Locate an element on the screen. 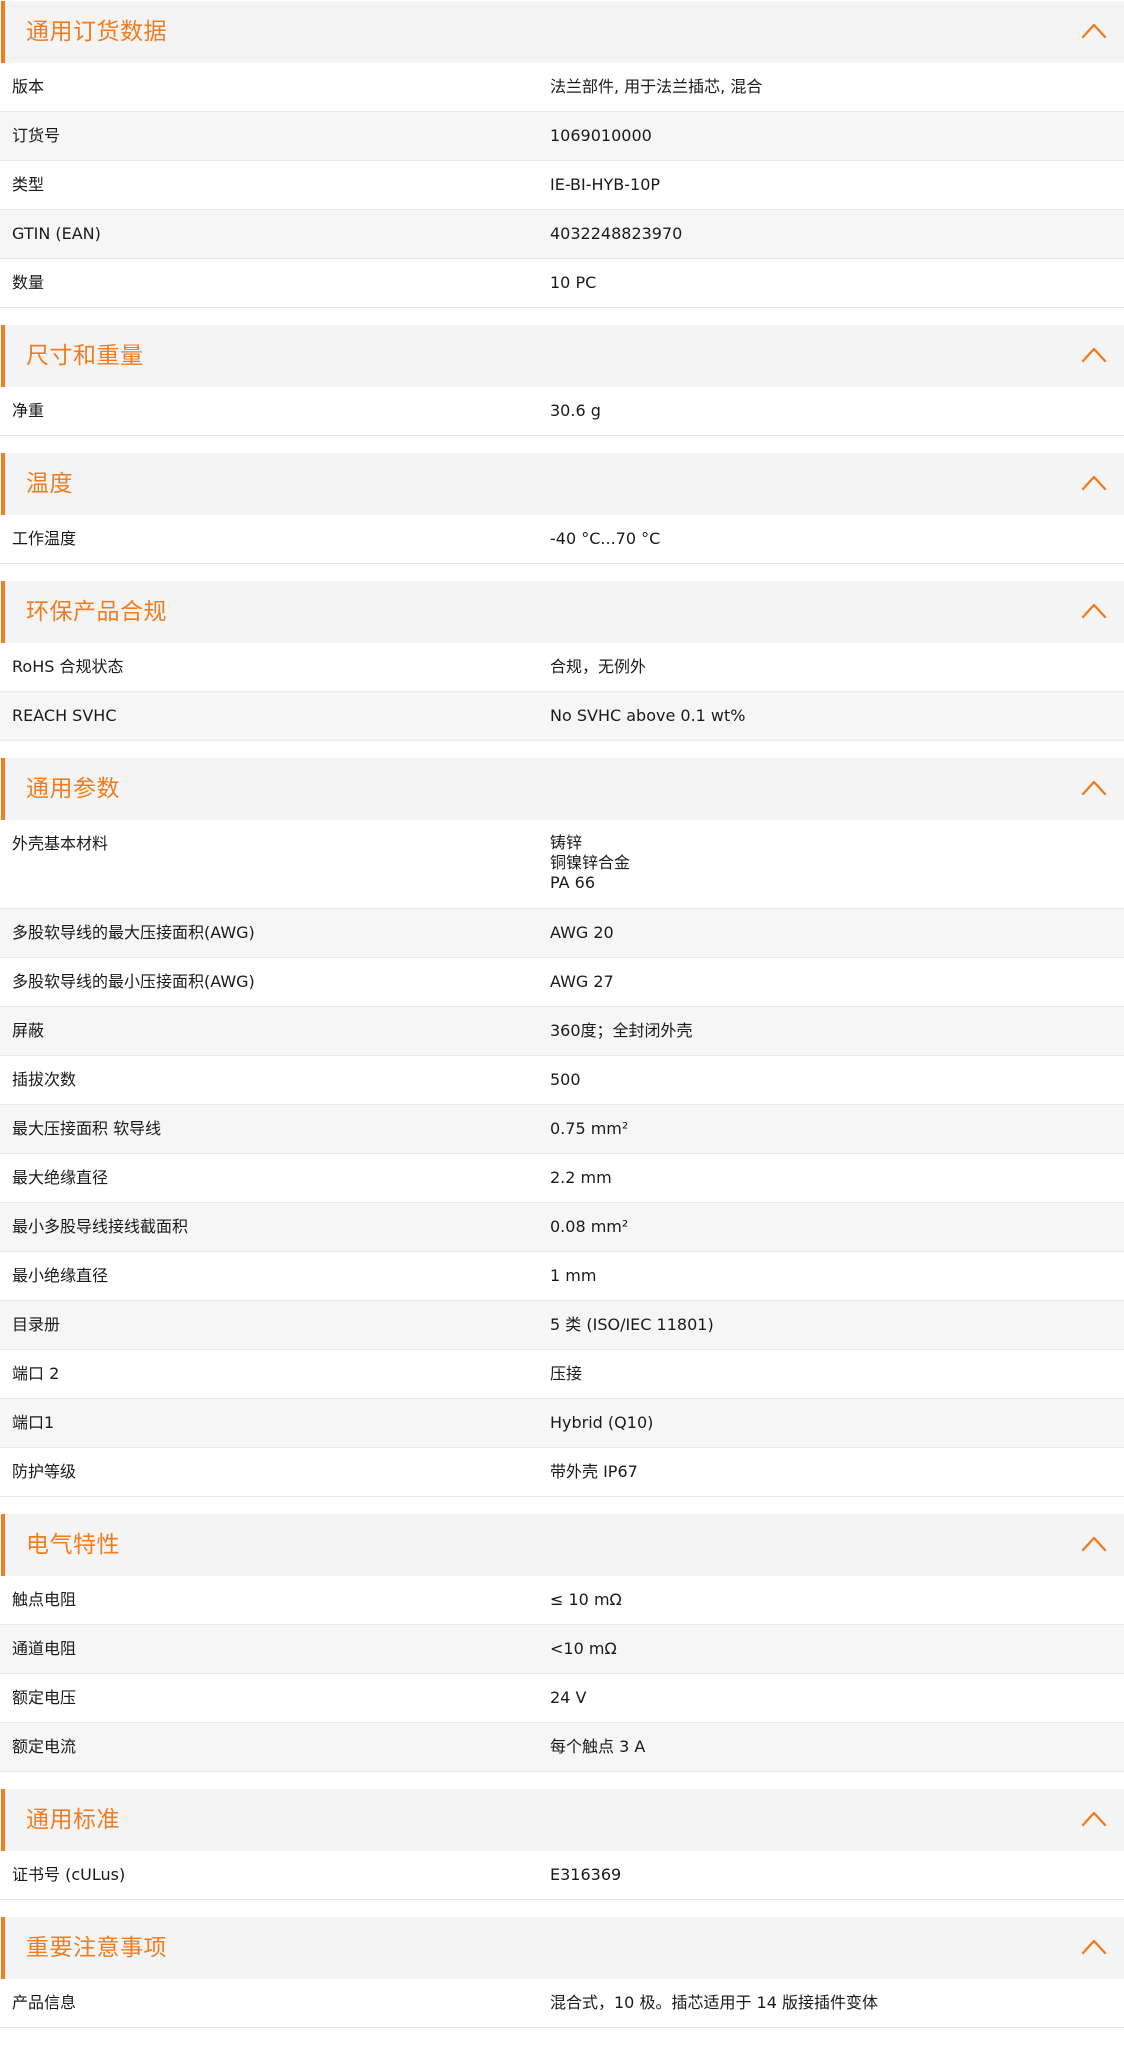 Image resolution: width=1124 pixels, height=2070 pixels. spec-value-line: 铜镍锌合金 is located at coordinates (590, 862).